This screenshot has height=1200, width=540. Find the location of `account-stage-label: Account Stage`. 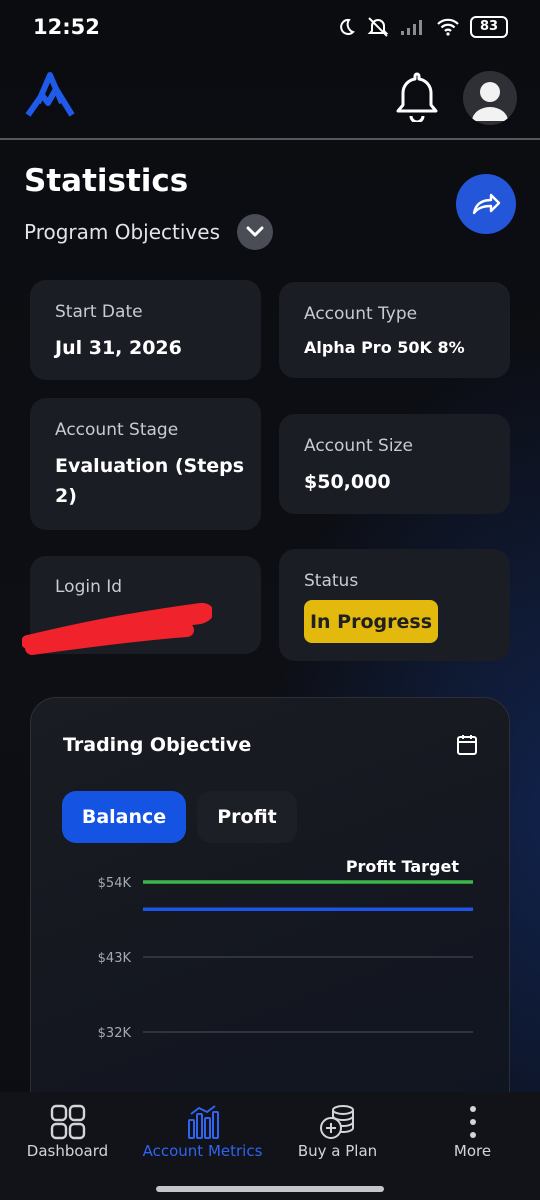

account-stage-label: Account Stage is located at coordinates (117, 430).